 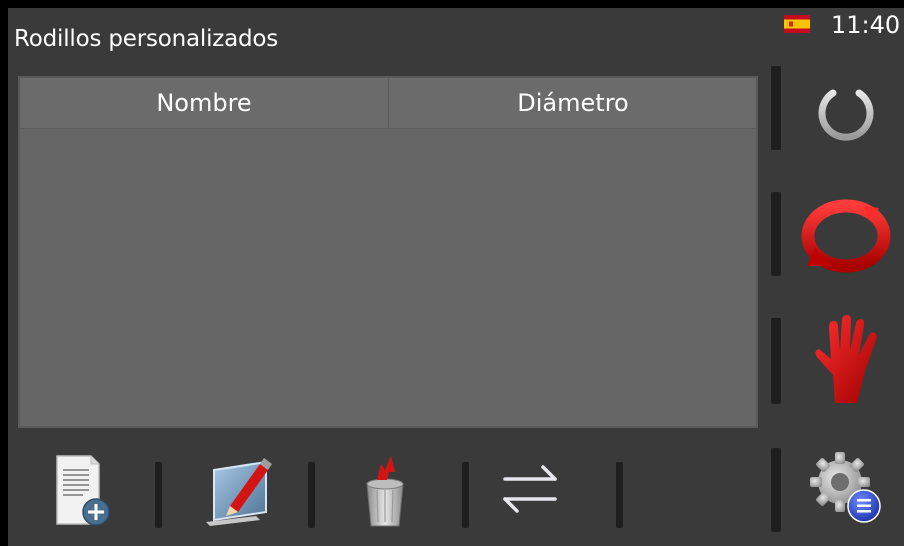 I want to click on red-hand-icon, so click(x=846, y=359).